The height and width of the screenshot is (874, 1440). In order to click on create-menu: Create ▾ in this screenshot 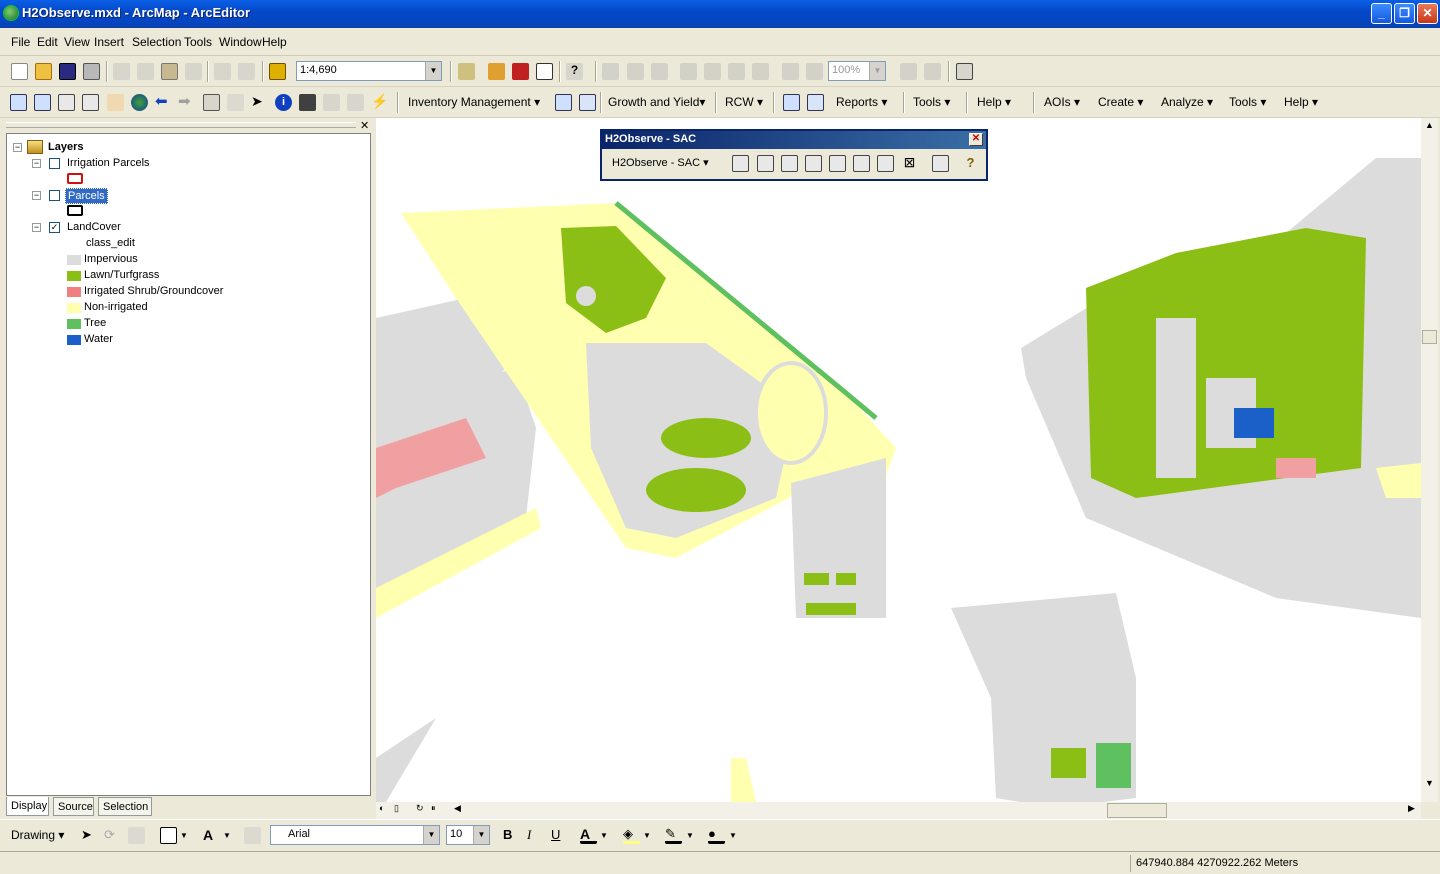, I will do `click(1120, 102)`.